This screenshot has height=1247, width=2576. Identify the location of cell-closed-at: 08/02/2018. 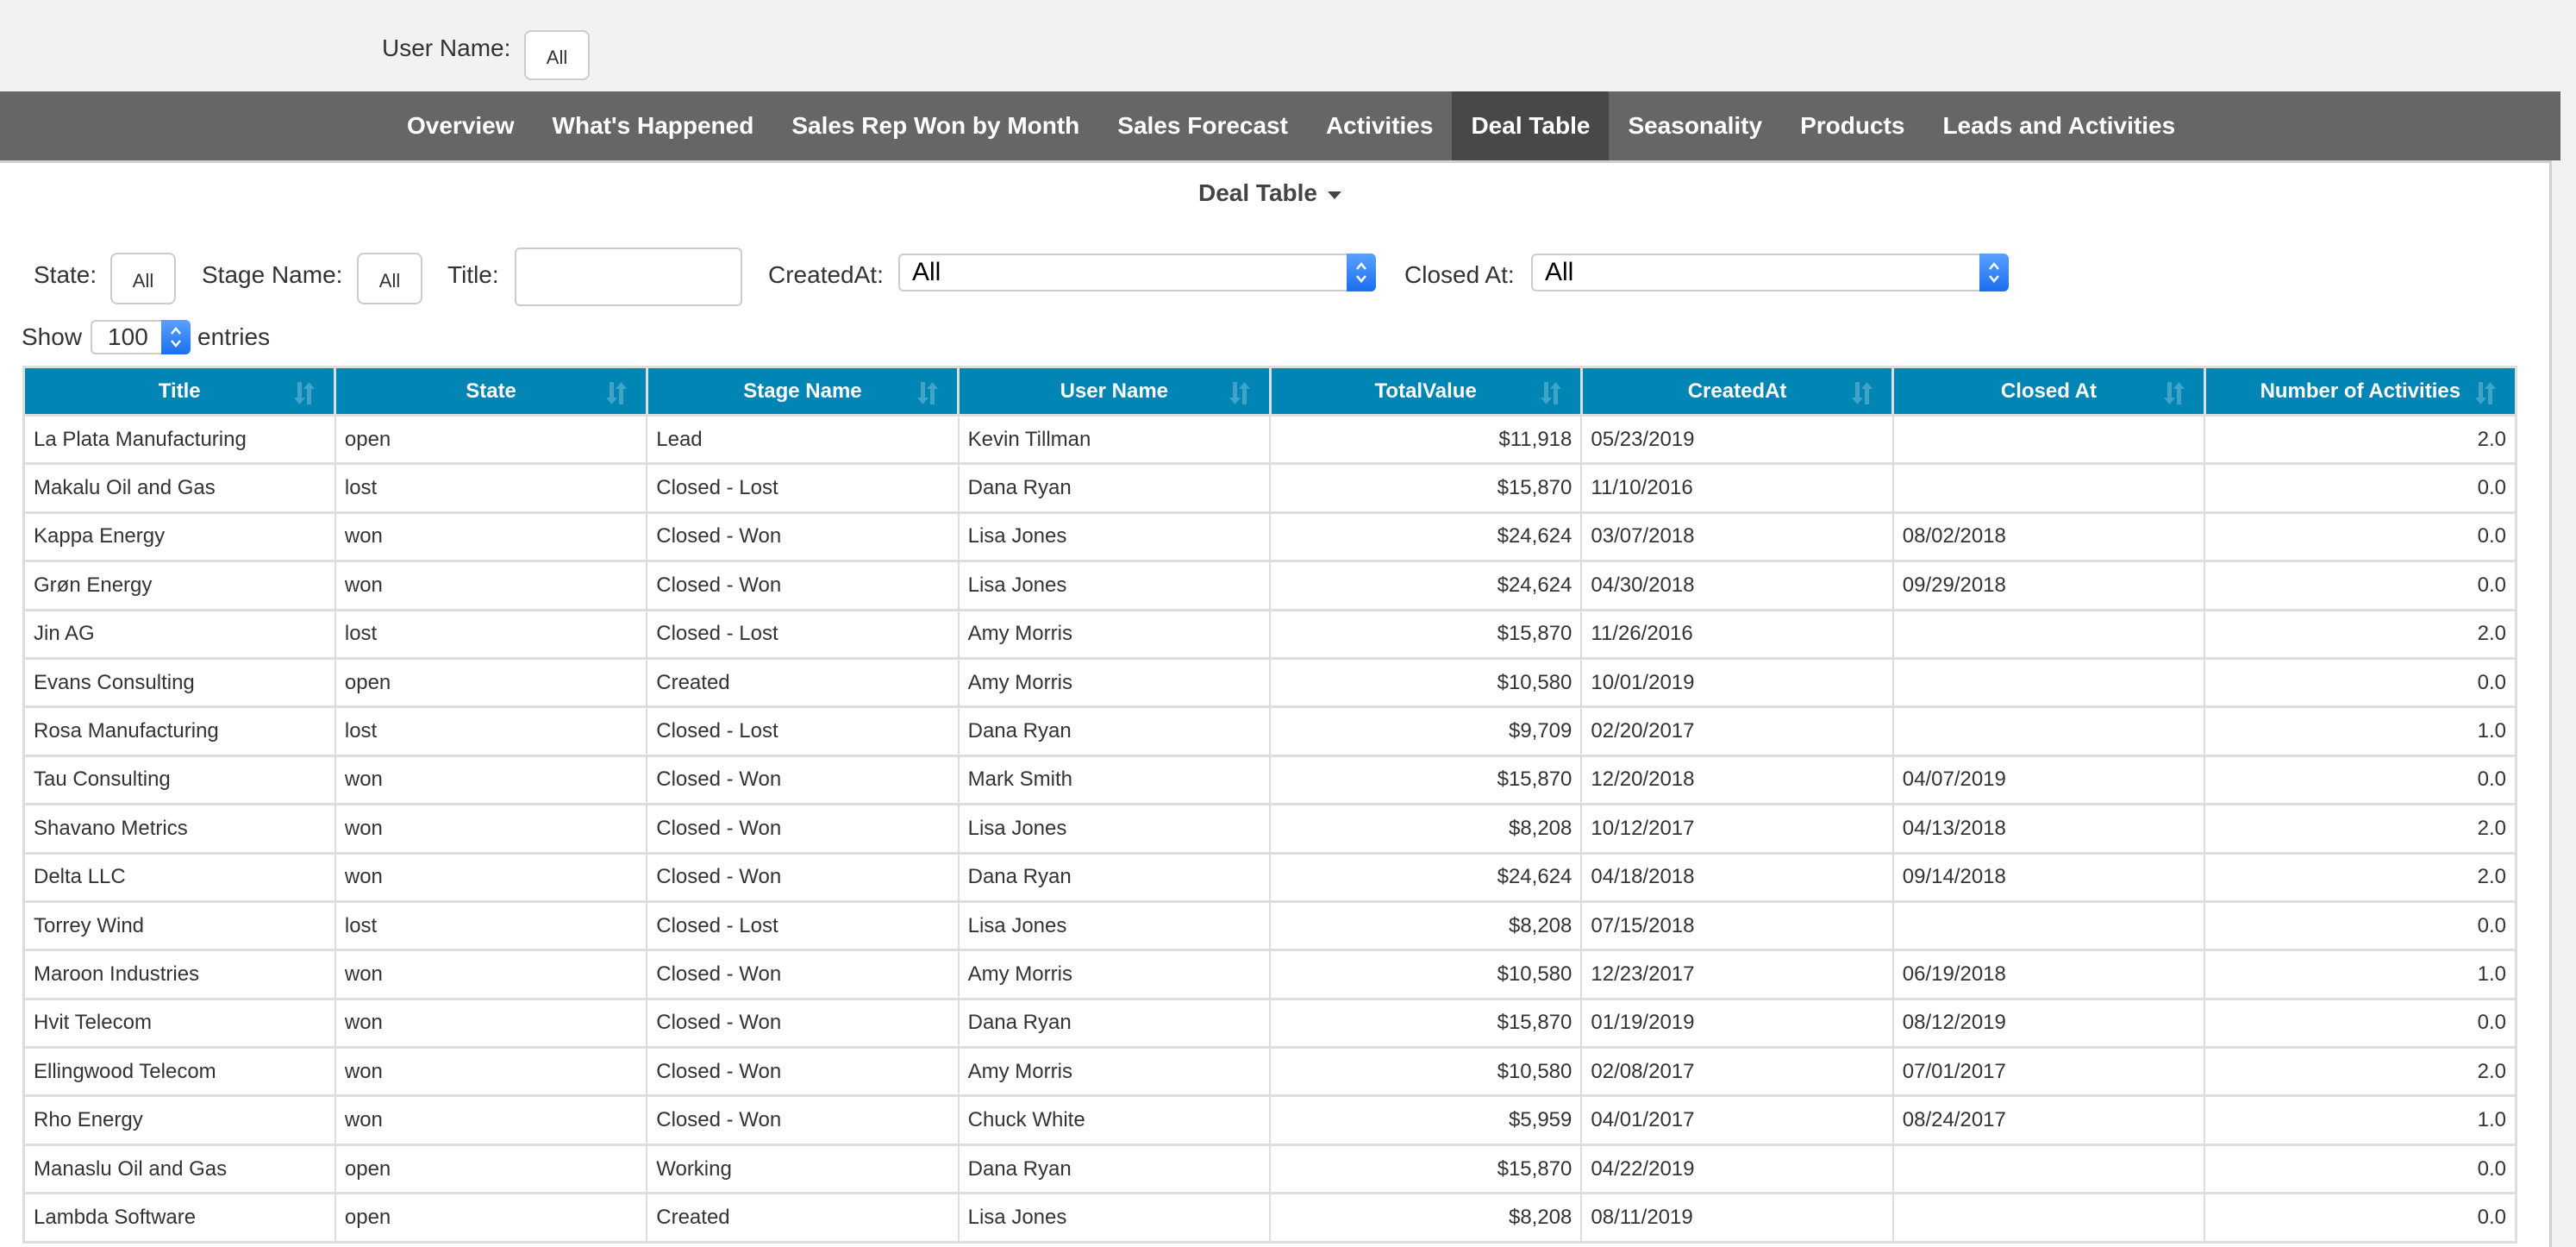
(2049, 536).